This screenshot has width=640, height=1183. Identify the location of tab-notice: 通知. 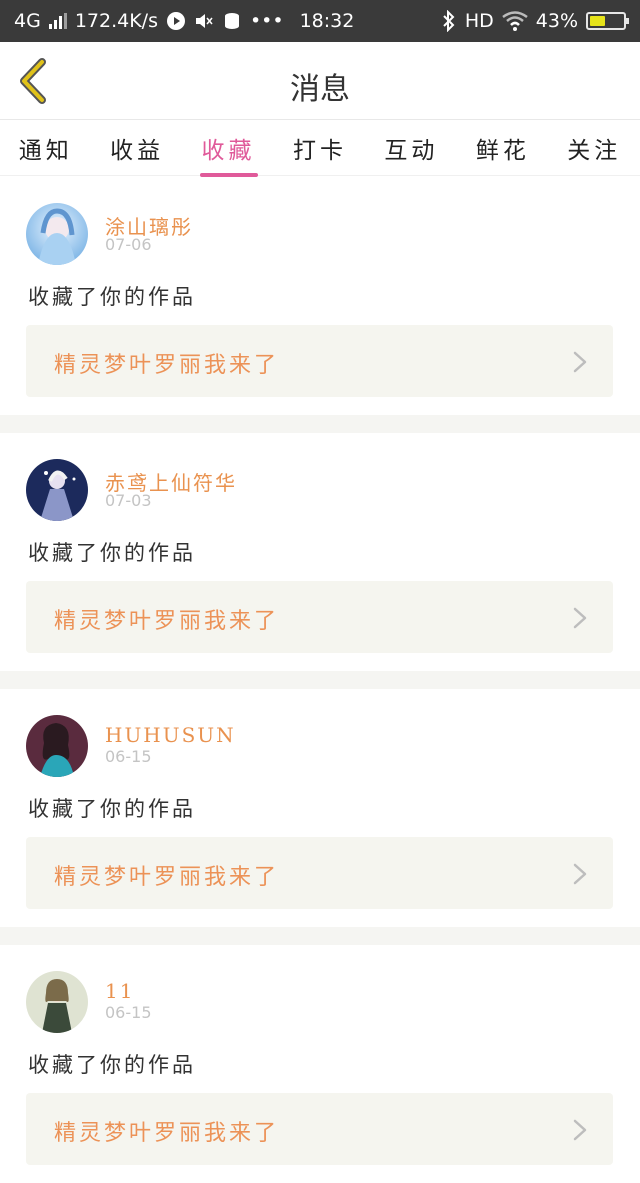
(46, 148).